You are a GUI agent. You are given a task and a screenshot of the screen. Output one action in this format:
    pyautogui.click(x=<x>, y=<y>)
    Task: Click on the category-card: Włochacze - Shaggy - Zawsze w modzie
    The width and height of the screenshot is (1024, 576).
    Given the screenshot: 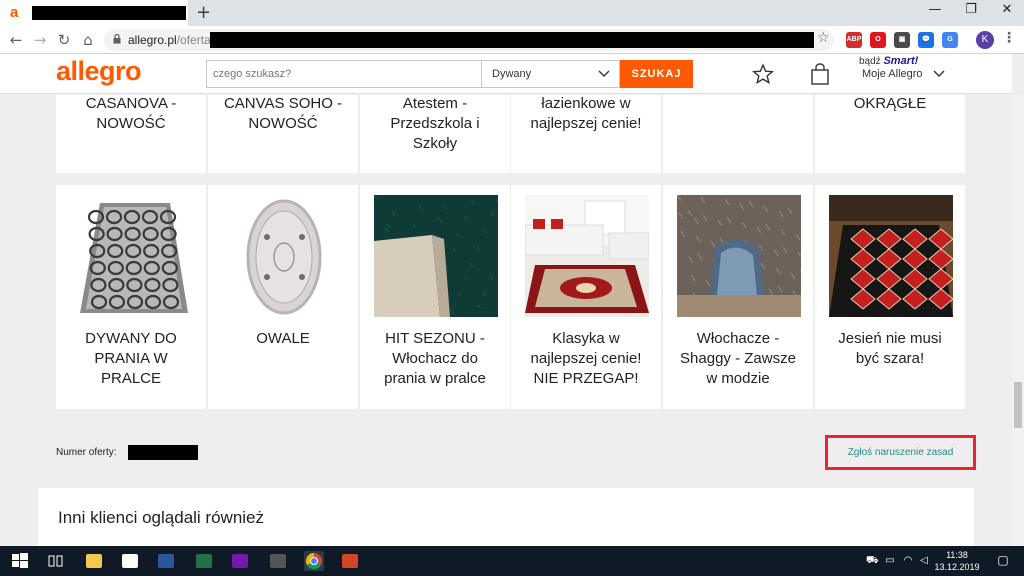 What is the action you would take?
    pyautogui.click(x=738, y=297)
    